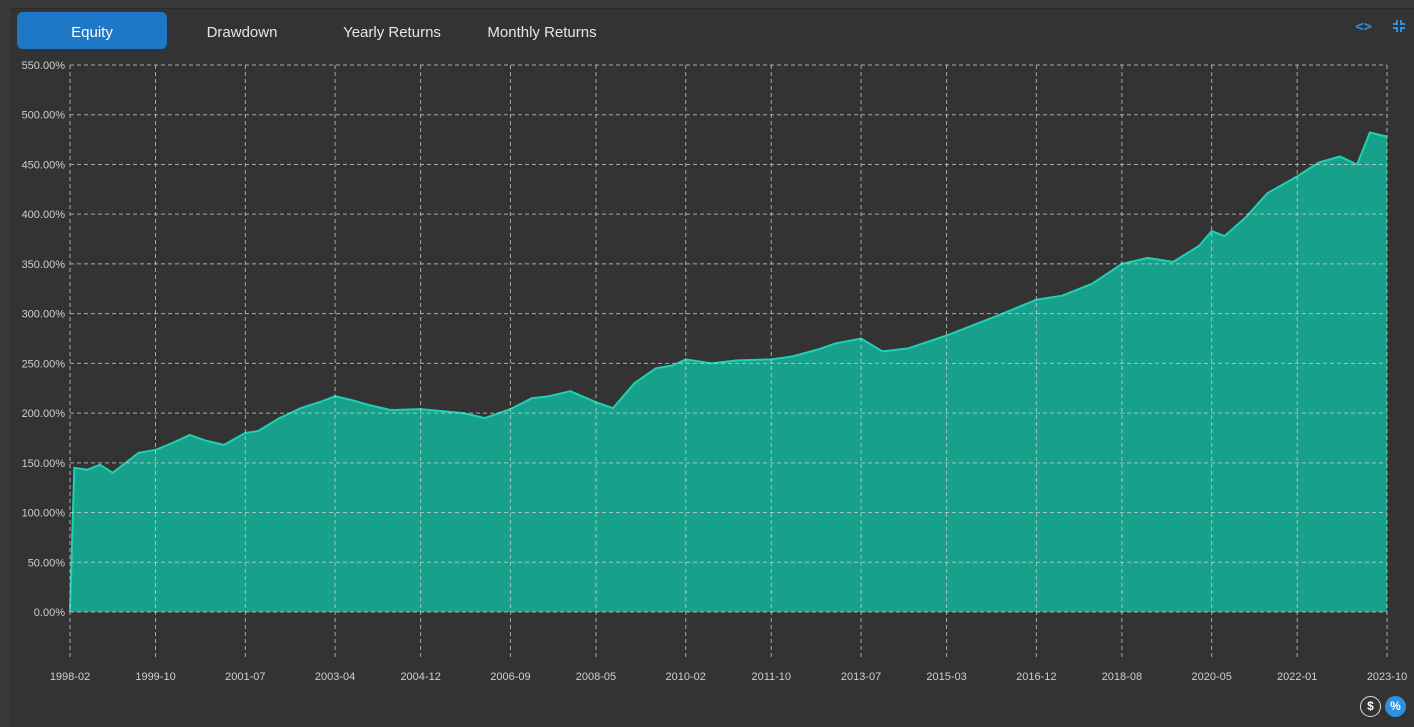  Describe the element at coordinates (70, 677) in the screenshot. I see `x-tick-label: 1998-02` at that location.